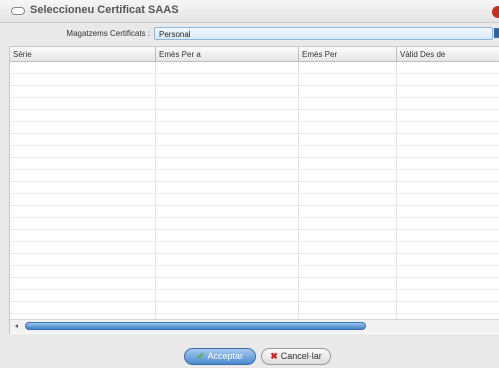  I want to click on cancel-button: ✖ Cancel·lar, so click(296, 356).